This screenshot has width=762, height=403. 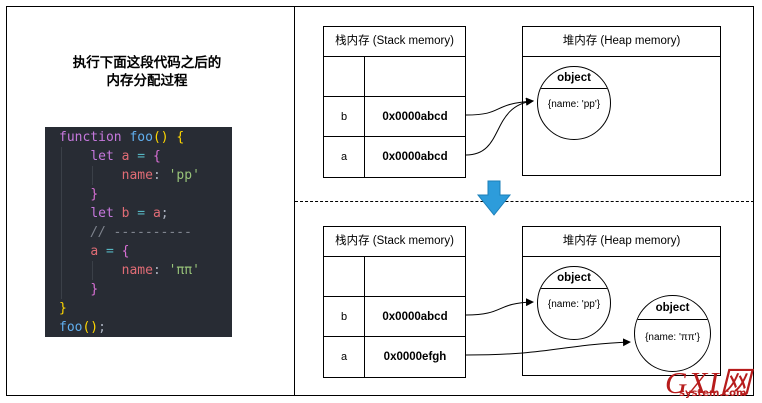 What do you see at coordinates (548, 226) in the screenshot?
I see `connectors` at bounding box center [548, 226].